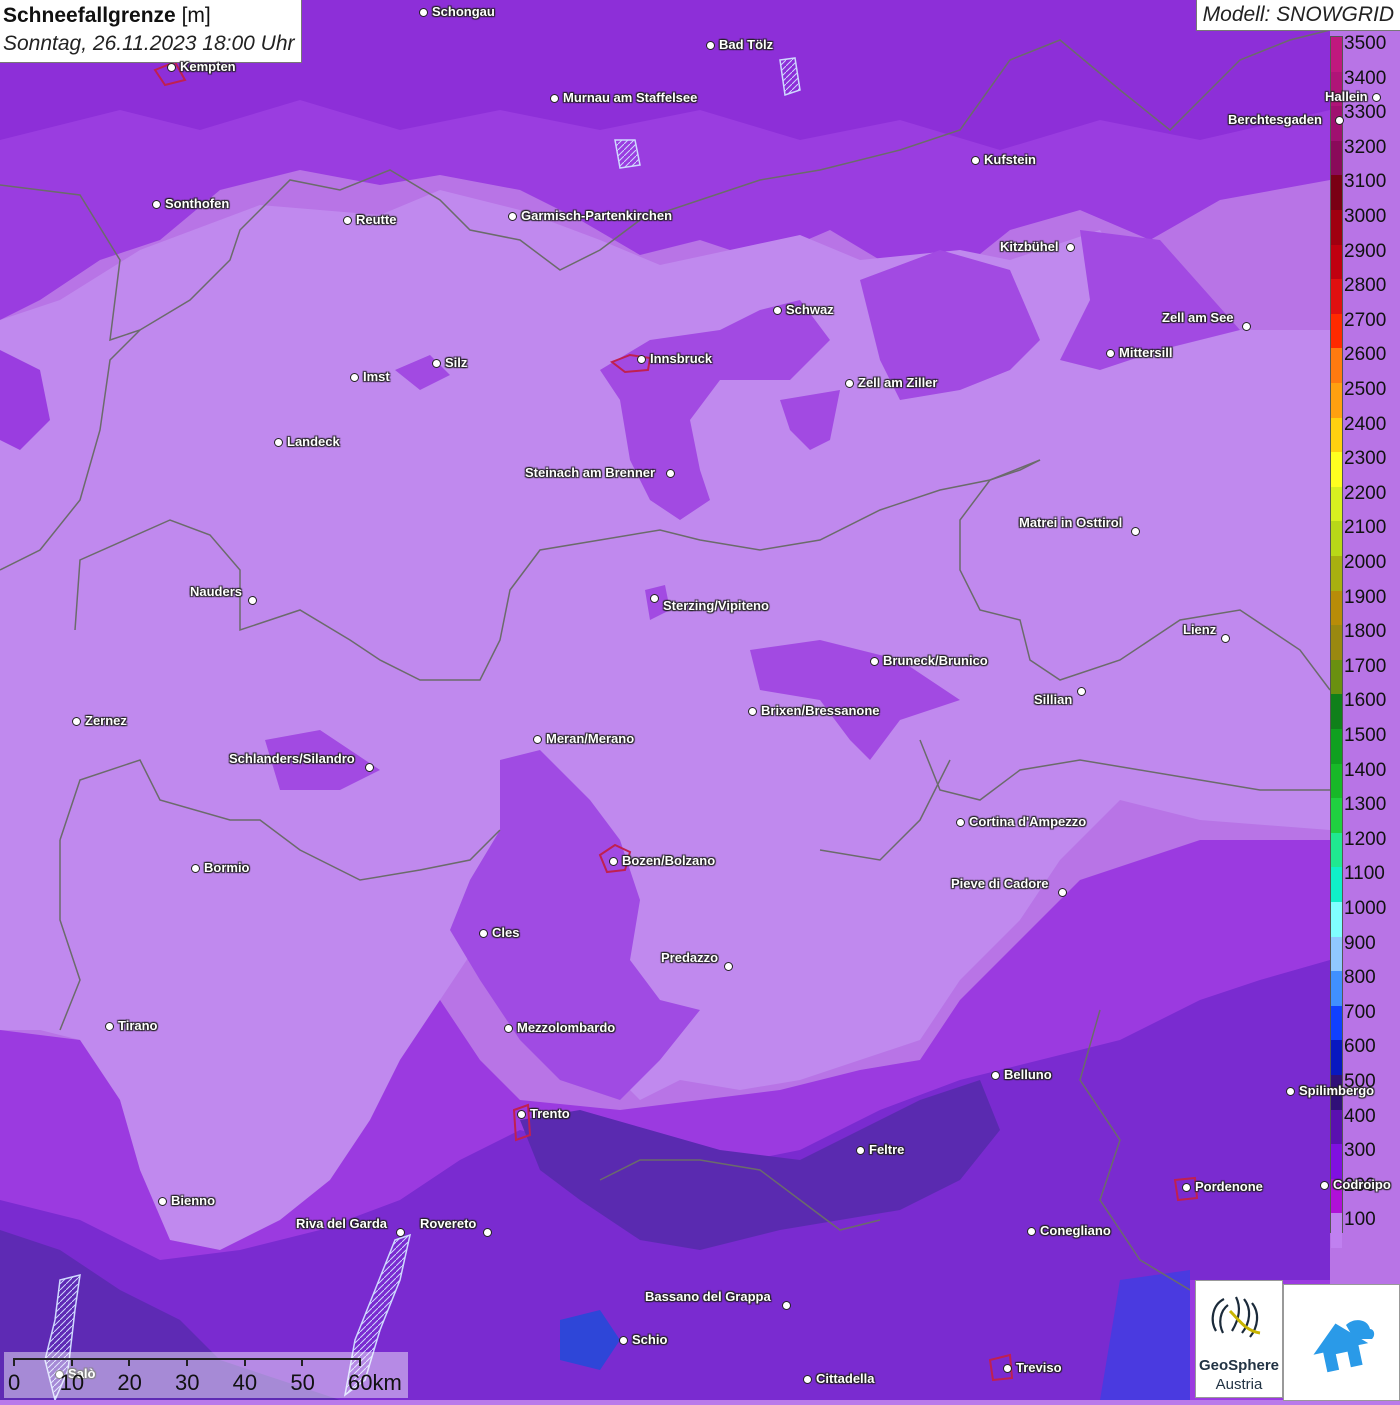 The height and width of the screenshot is (1405, 1400). I want to click on scale-label: 60km, so click(375, 1382).